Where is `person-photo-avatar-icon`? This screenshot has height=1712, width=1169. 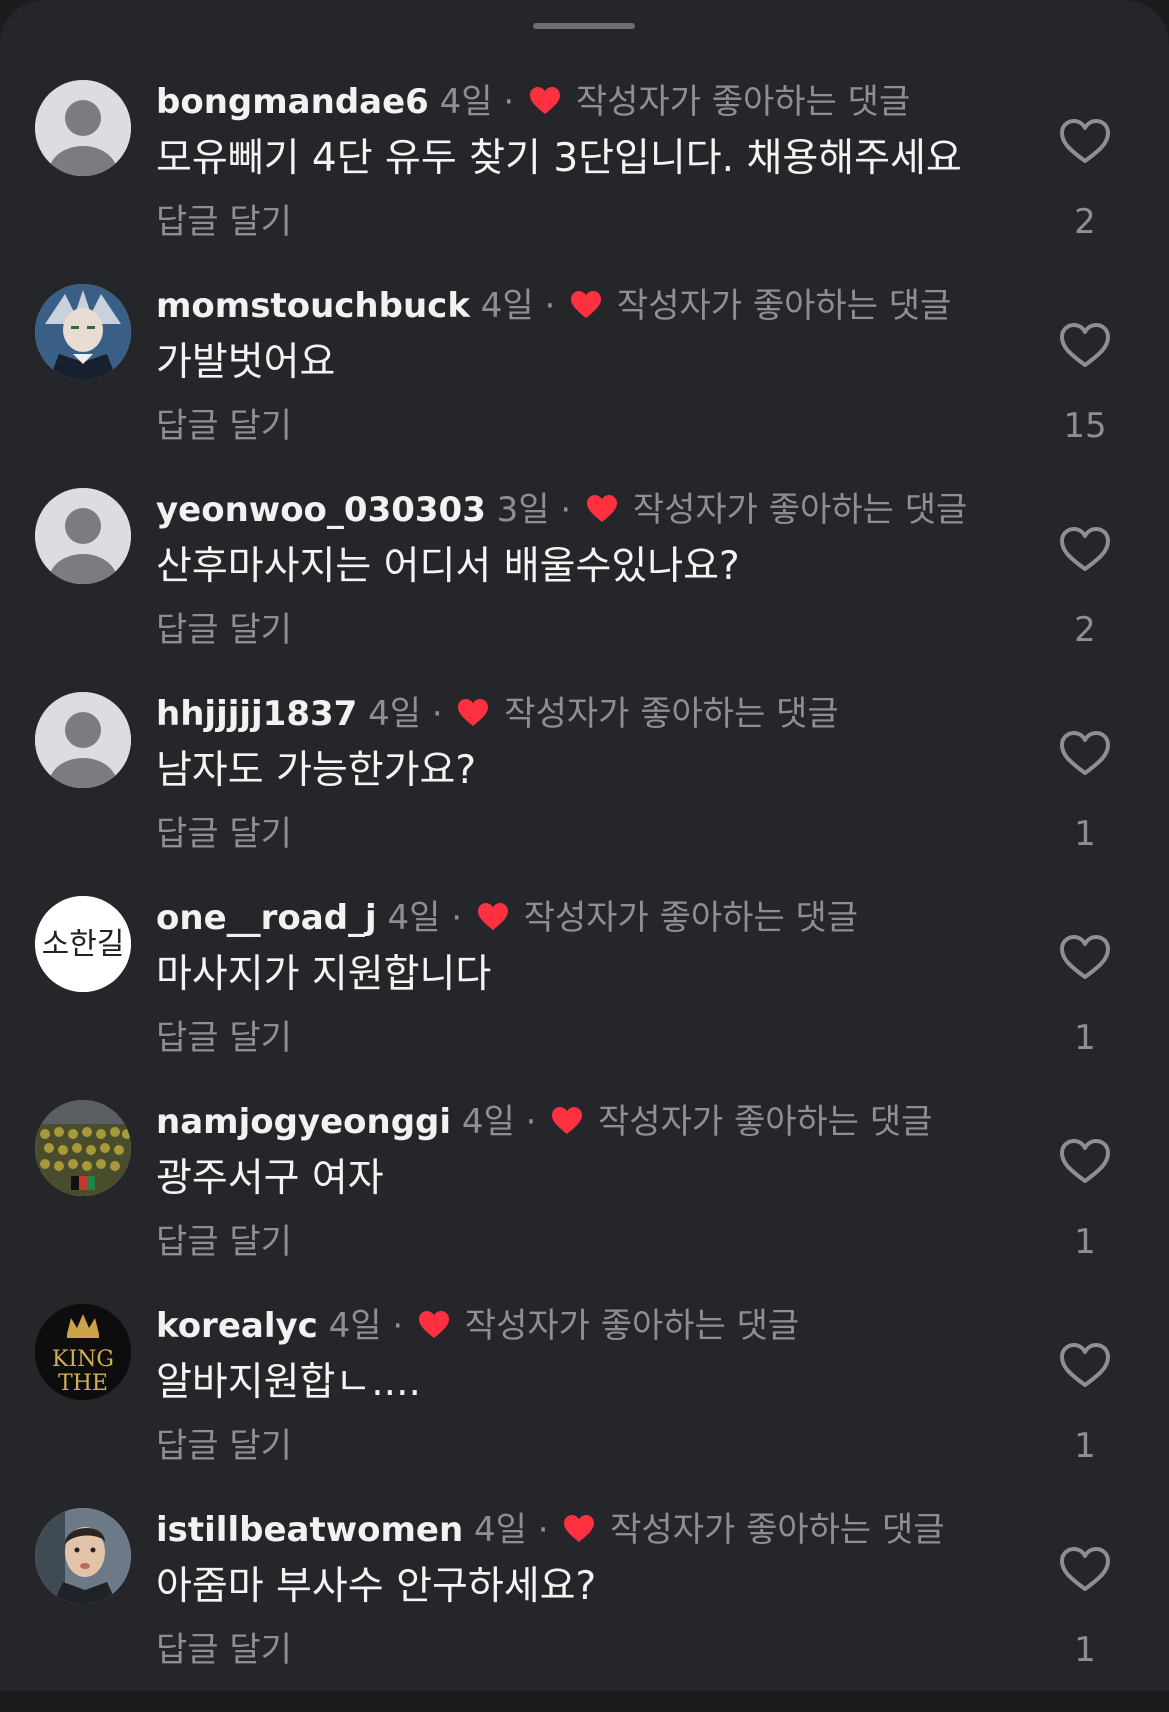 person-photo-avatar-icon is located at coordinates (83, 1556).